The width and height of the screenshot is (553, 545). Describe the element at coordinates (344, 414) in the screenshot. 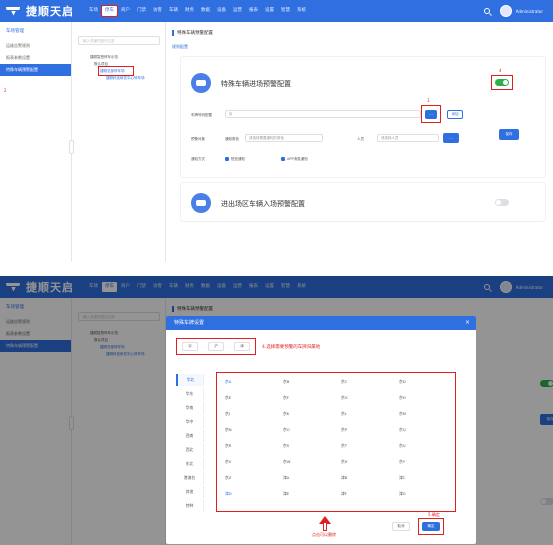

I see `plate-cell: 京L` at that location.